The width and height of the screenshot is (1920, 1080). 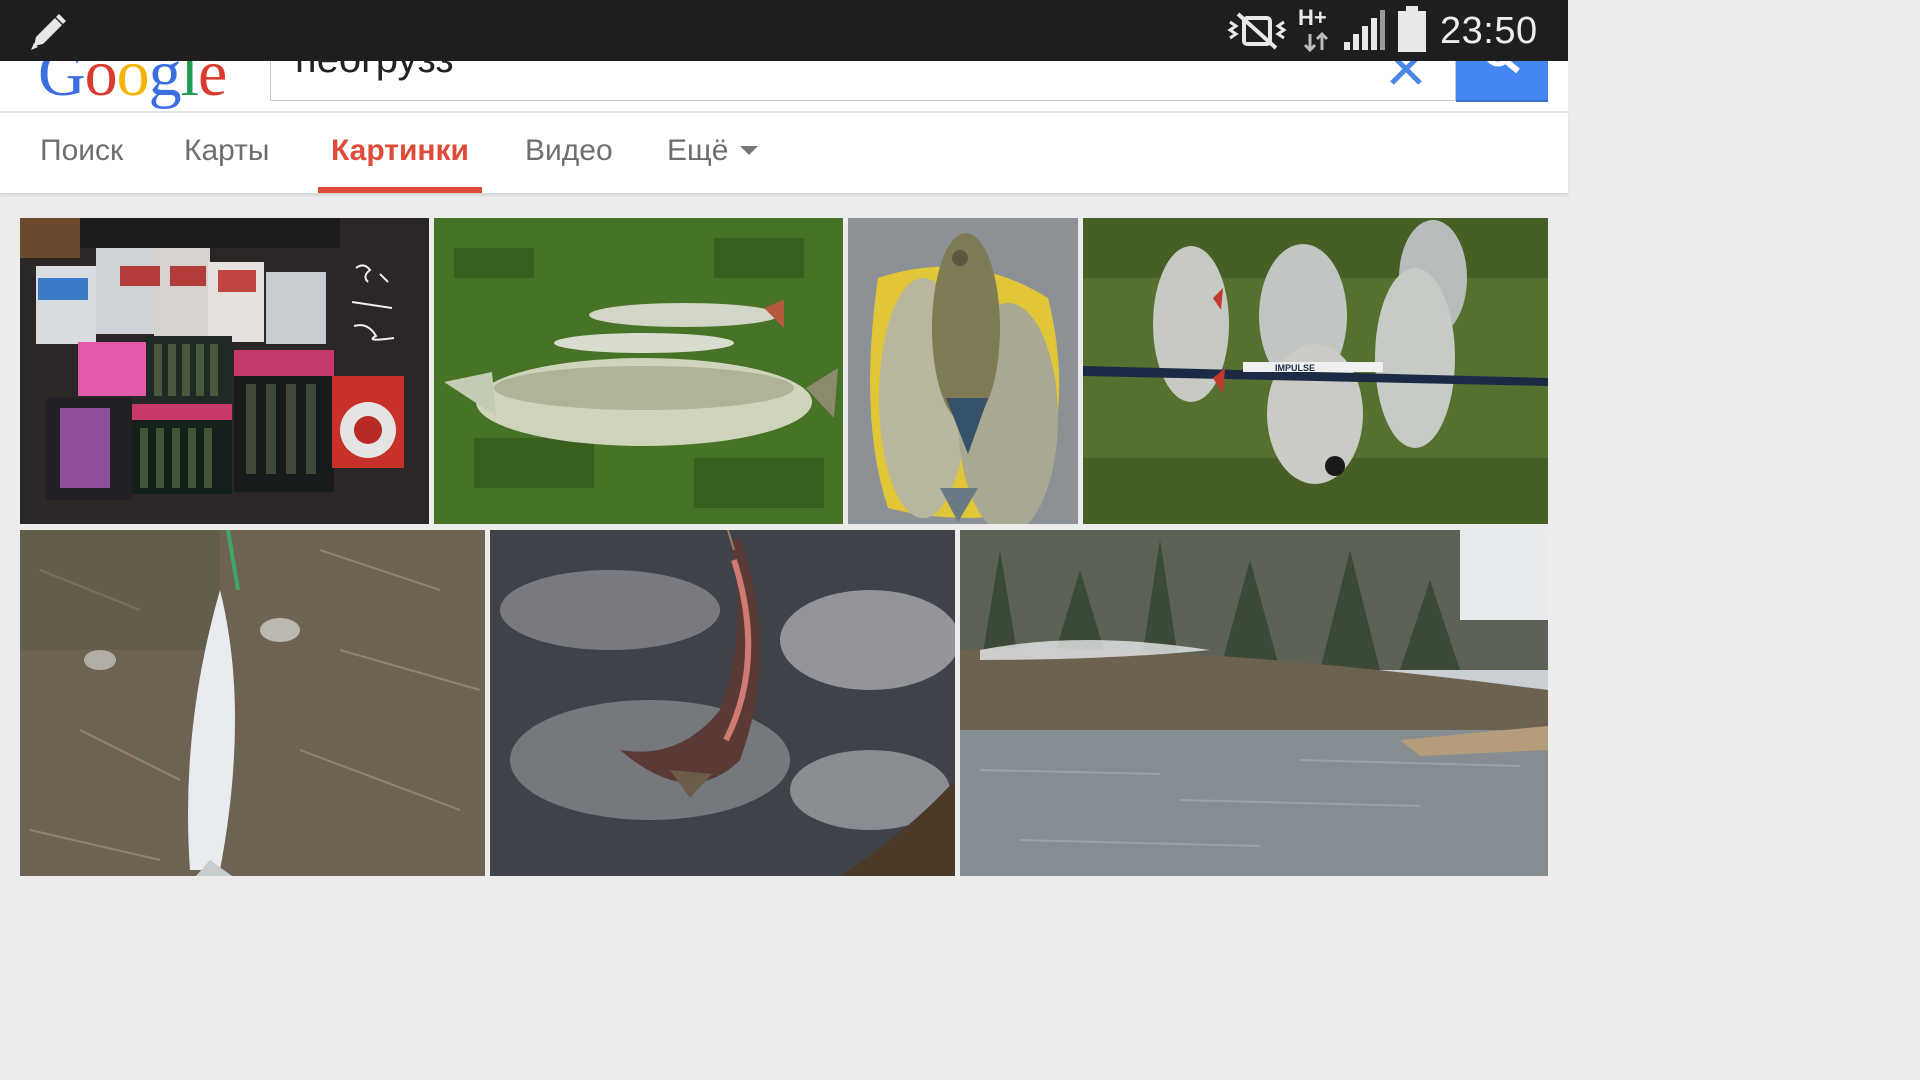 I want to click on image-result-river, so click(x=1254, y=703).